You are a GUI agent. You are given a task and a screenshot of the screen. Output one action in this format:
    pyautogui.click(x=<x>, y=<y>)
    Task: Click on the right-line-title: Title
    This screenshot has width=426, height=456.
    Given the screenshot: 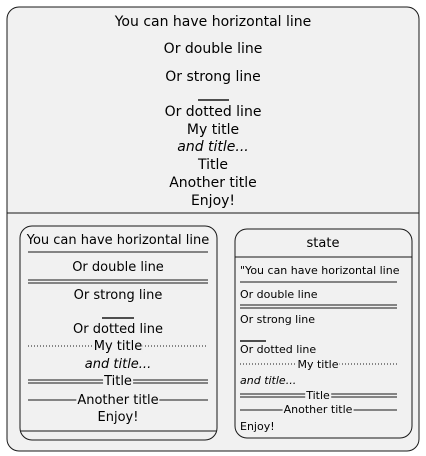 What is the action you would take?
    pyautogui.click(x=318, y=395)
    